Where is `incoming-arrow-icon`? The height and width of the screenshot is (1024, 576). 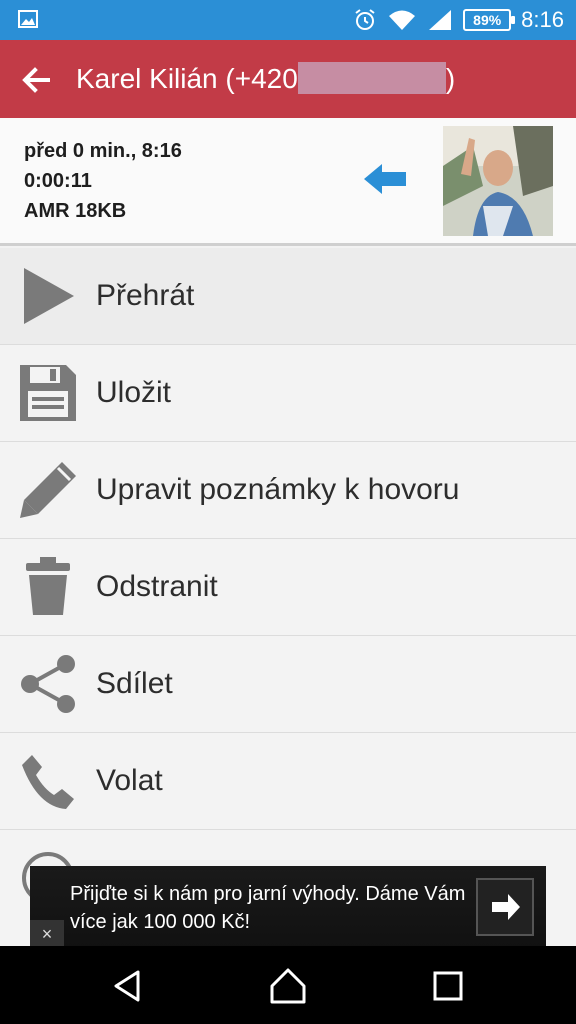 incoming-arrow-icon is located at coordinates (385, 179).